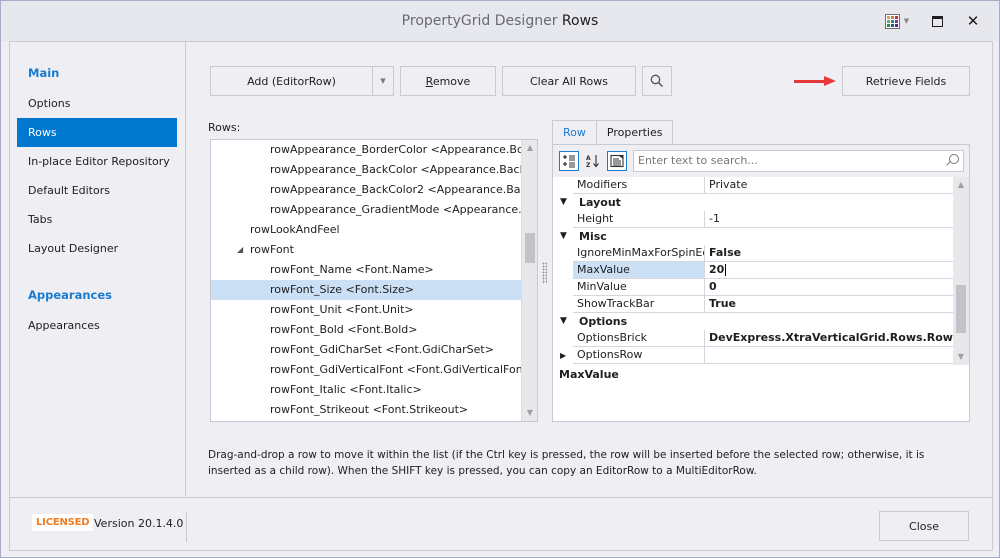 The width and height of the screenshot is (1000, 558). Describe the element at coordinates (366, 310) in the screenshot. I see `tree-row: rowFont_Unit <Font.Unit>` at that location.